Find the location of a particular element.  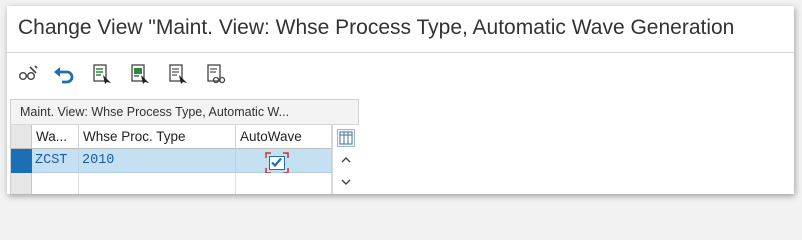

scroll-down-icon is located at coordinates (346, 182).